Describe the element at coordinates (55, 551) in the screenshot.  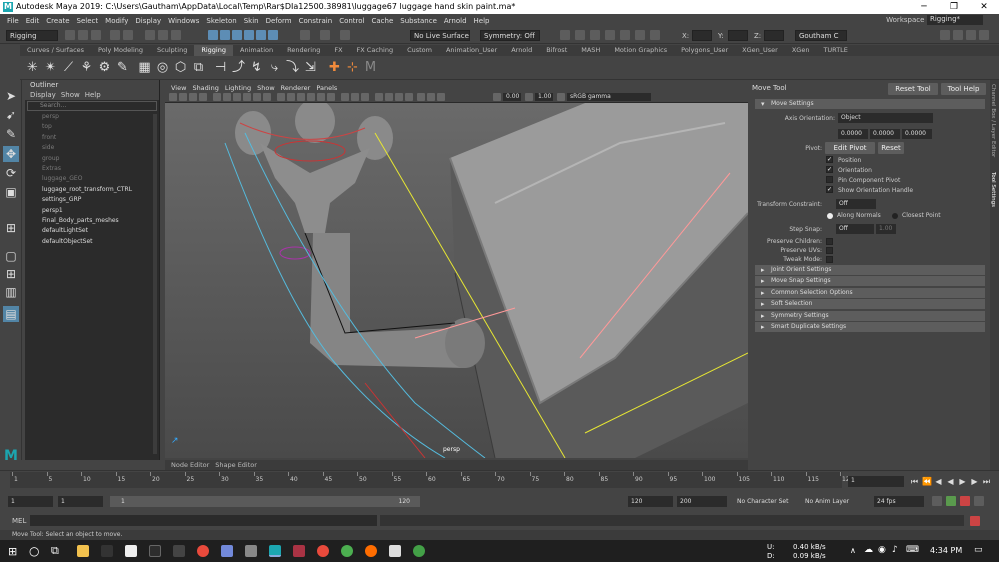
I see `task-view-icon: ⧉` at that location.